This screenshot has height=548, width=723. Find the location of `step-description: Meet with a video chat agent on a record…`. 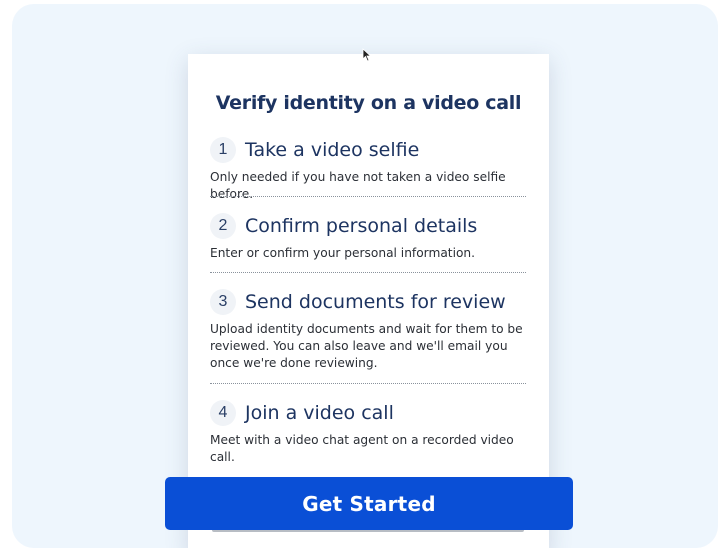

step-description: Meet with a video chat agent on a record… is located at coordinates (362, 448).